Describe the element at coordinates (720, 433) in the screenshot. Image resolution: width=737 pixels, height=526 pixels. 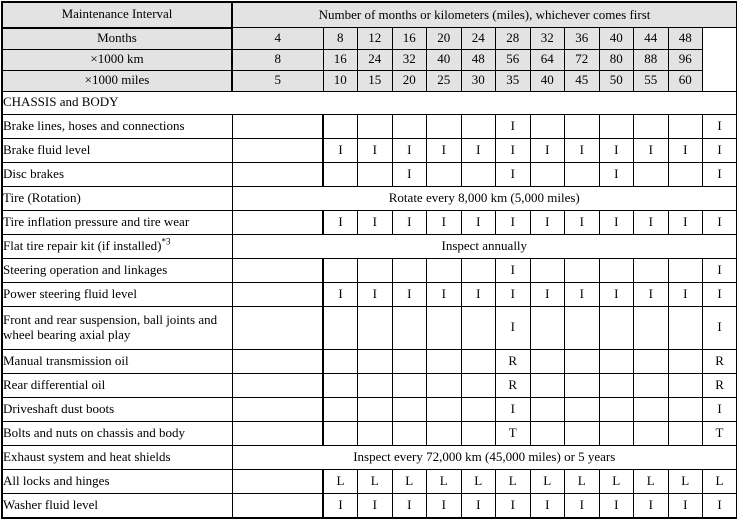
I see `interval-mark-cell: T` at that location.